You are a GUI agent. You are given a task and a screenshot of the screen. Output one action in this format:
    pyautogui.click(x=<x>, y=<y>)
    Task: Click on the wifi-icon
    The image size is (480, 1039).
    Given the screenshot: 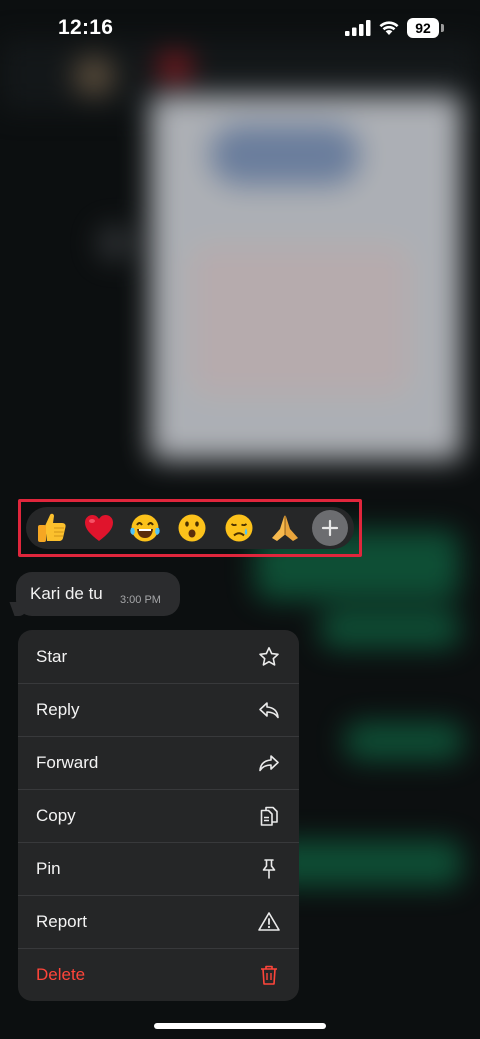 What is the action you would take?
    pyautogui.click(x=389, y=28)
    